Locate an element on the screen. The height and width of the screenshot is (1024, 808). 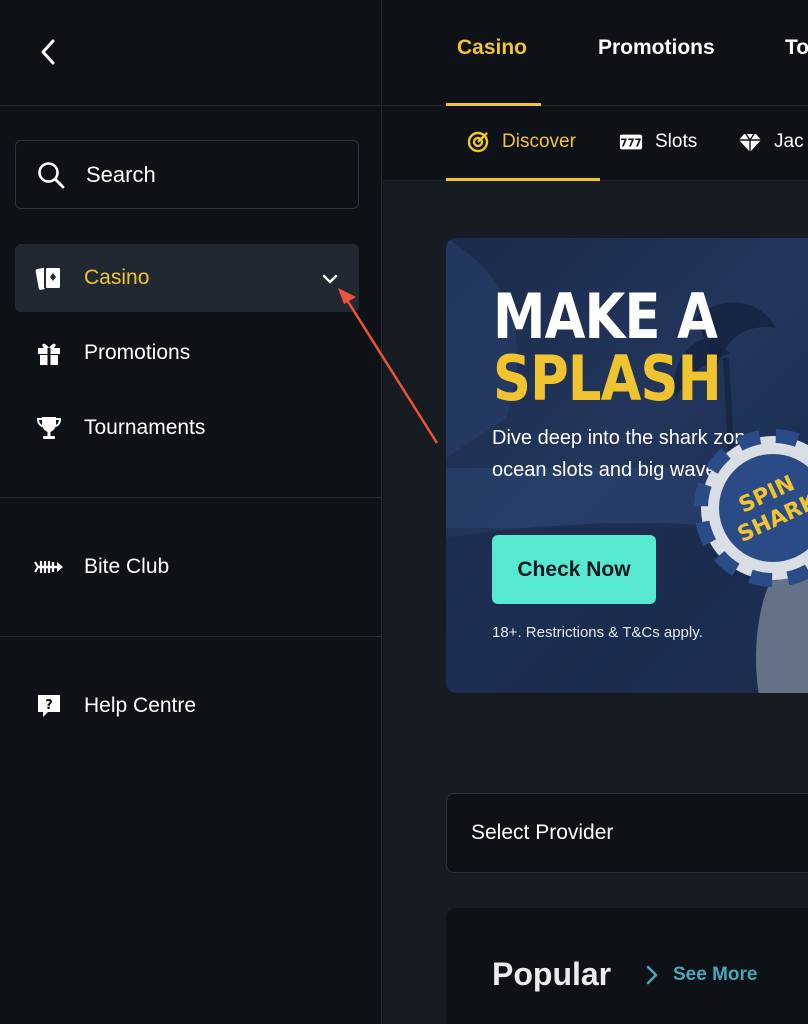
select-provider-label: Select Provider is located at coordinates (542, 832).